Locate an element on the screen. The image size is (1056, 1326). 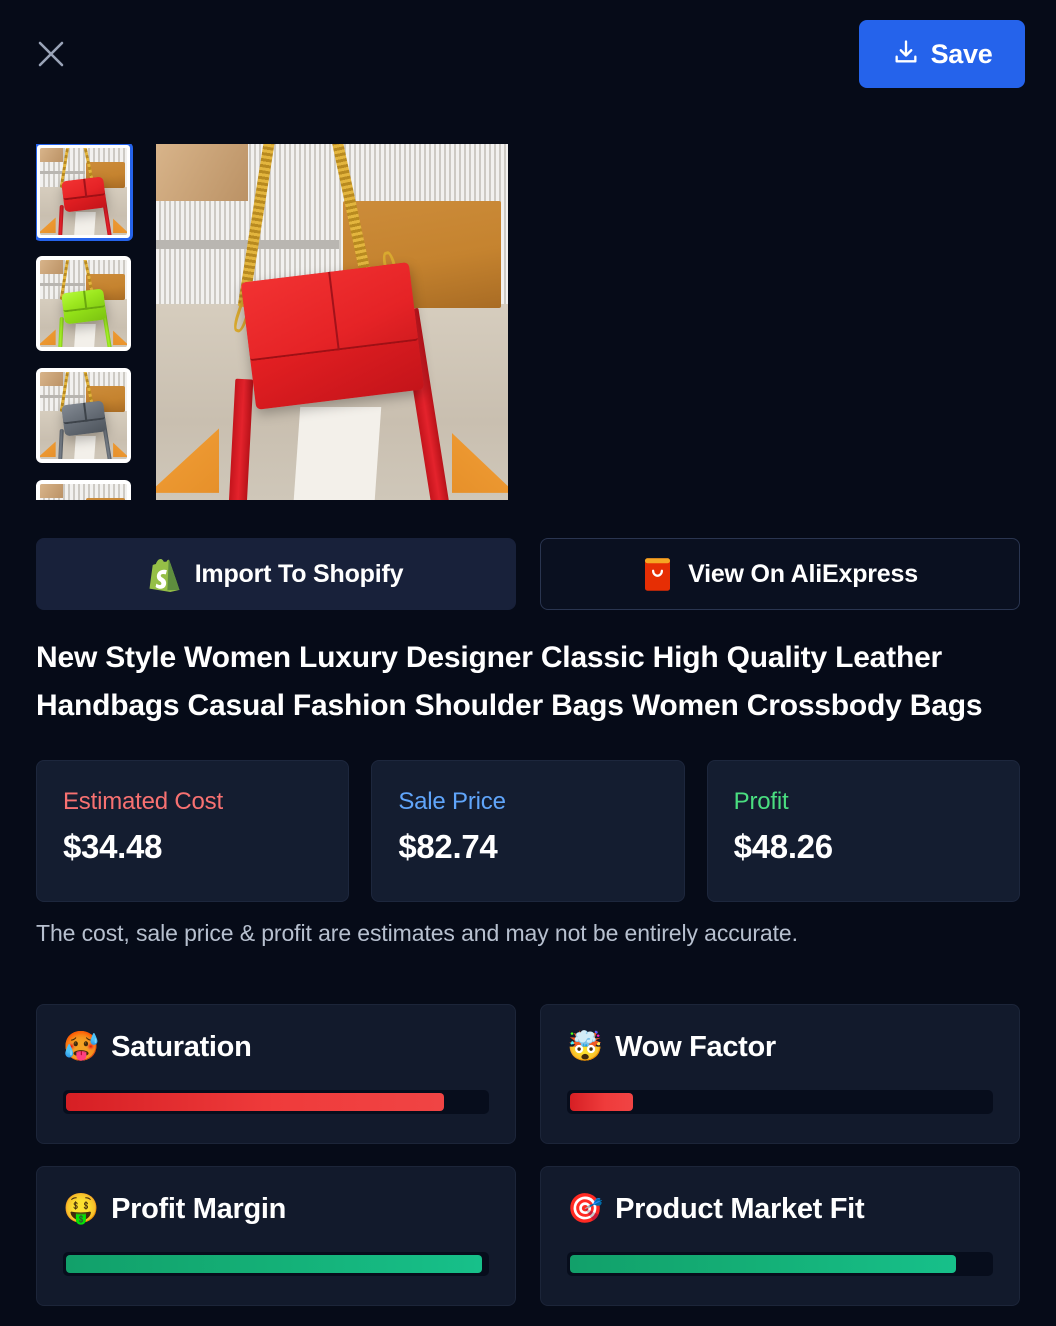
close-icon is located at coordinates (51, 54).